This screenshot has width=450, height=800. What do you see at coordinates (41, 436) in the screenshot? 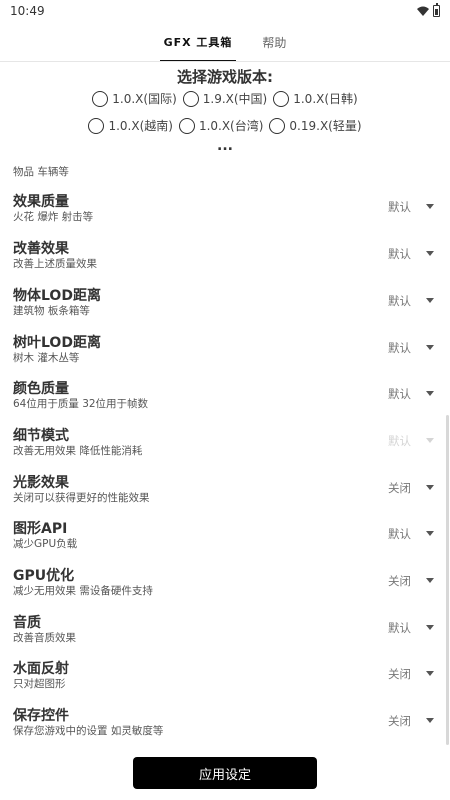
I see `settings-item-title: 细节模式` at bounding box center [41, 436].